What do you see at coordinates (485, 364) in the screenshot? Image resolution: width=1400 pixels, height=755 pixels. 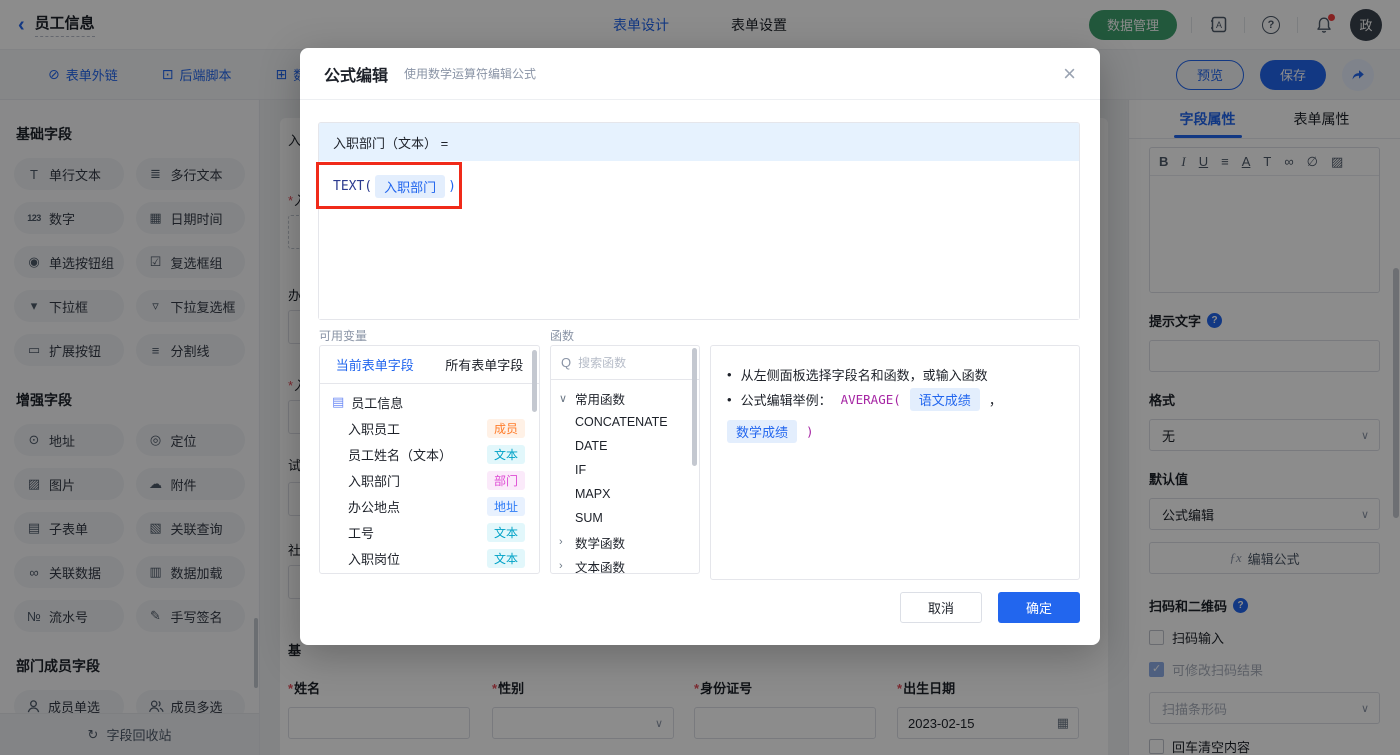 I see `tab-all-form-fields: 所有表单字段` at bounding box center [485, 364].